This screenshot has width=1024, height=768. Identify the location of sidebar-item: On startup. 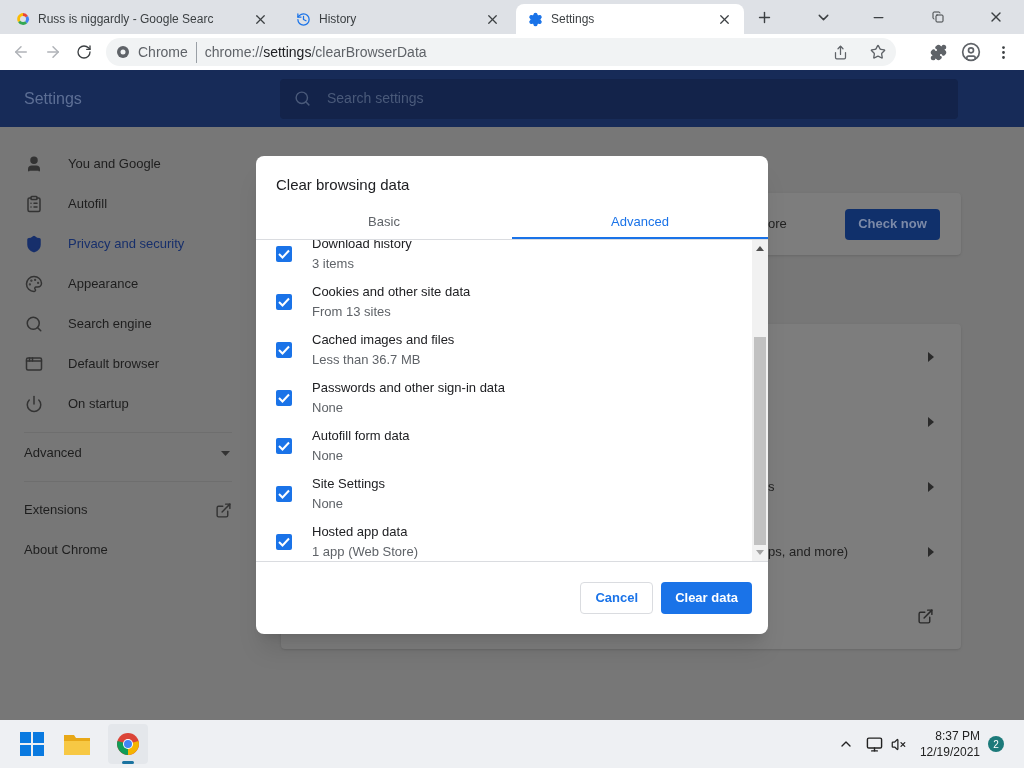
(128, 404).